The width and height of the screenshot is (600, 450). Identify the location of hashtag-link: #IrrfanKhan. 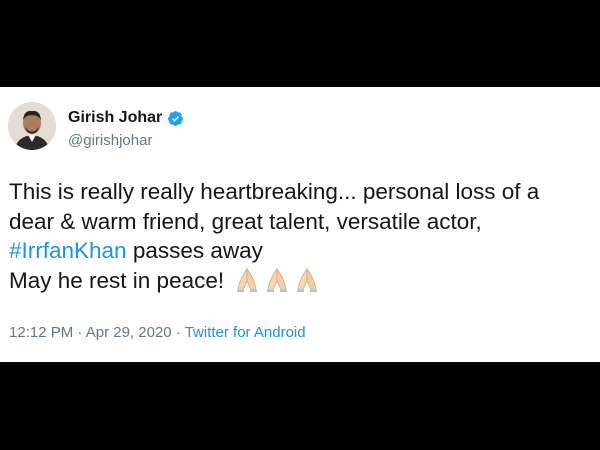
(68, 250).